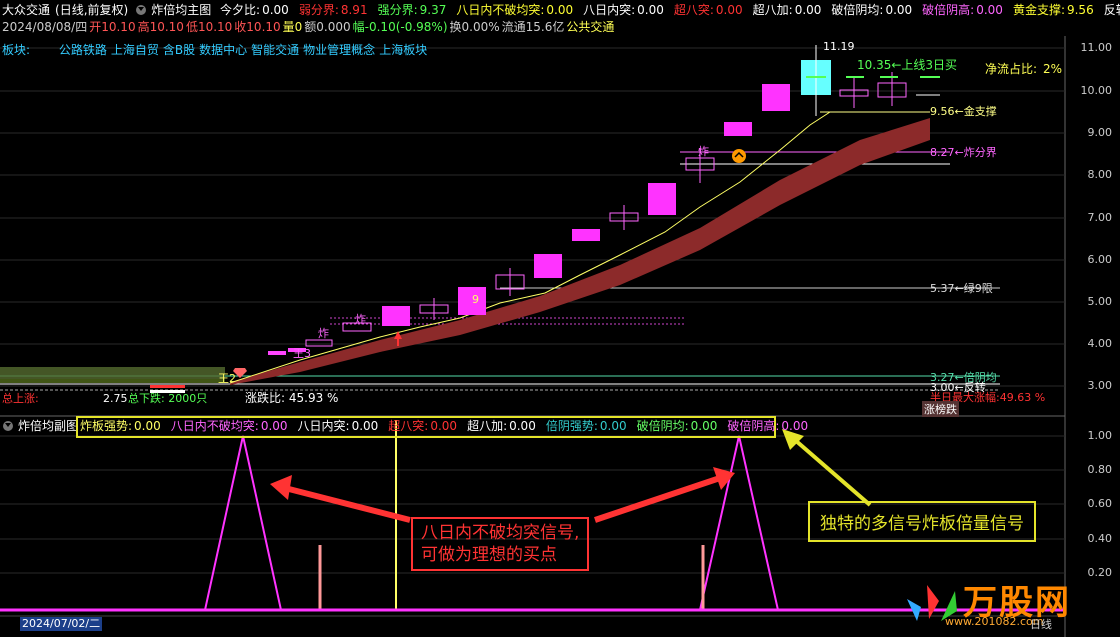 The image size is (1120, 637). I want to click on sub-header-row: 炸倍均副图, so click(40, 426).